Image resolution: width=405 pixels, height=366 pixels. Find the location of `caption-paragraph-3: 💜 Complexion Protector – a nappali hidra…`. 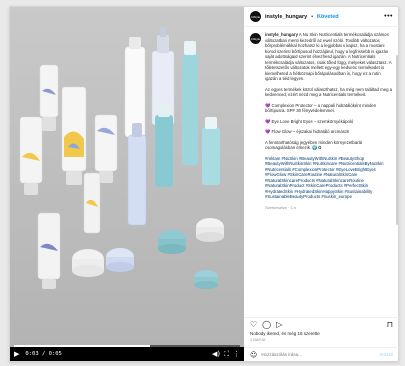

caption-paragraph-3: 💜 Complexion Protector – a nappali hidra… is located at coordinates (321, 108).